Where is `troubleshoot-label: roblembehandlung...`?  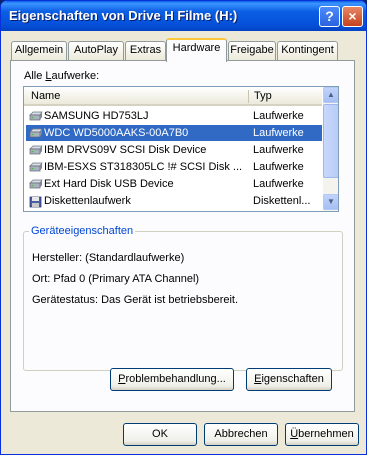
troubleshoot-label: roblembehandlung... is located at coordinates (175, 379).